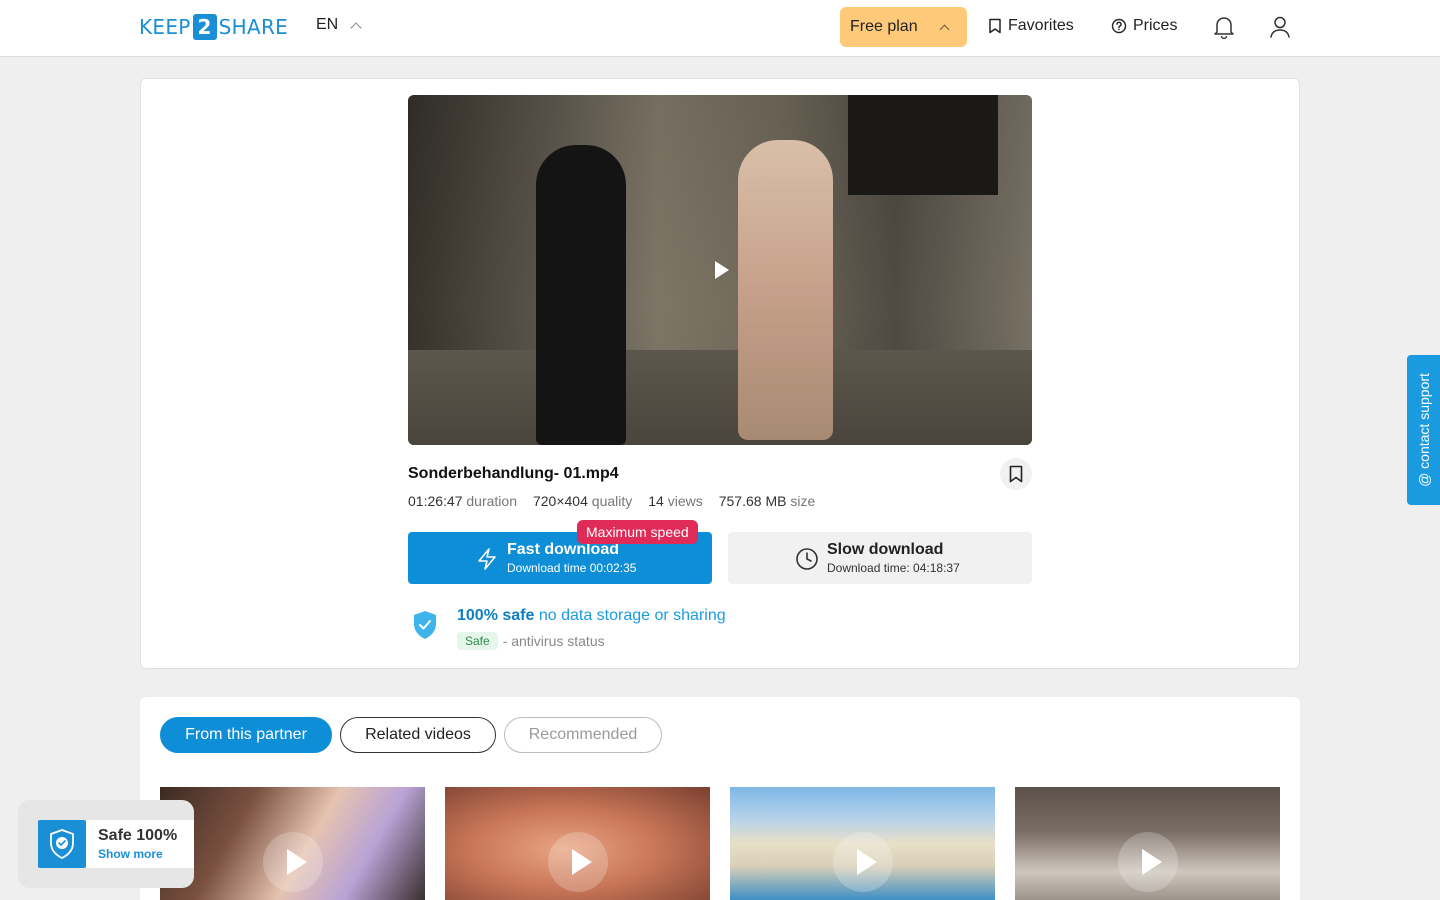  I want to click on antivirus-status-text: - antivirus status, so click(553, 641).